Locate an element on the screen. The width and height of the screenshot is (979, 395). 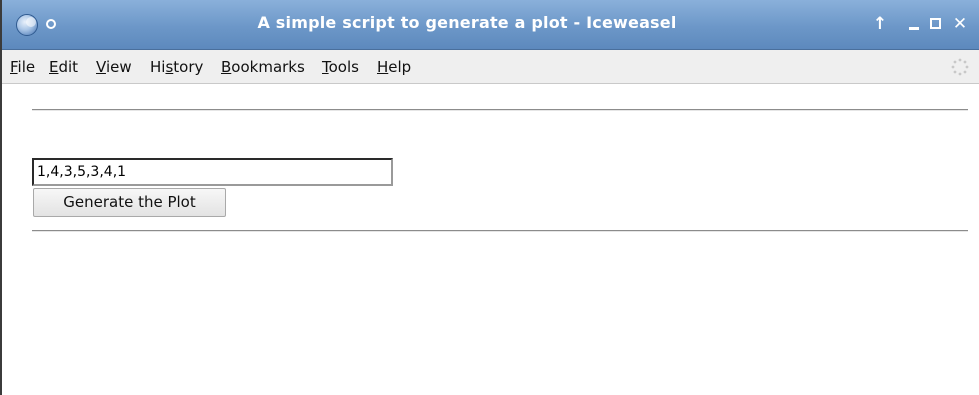
menu-view-label: iew is located at coordinates (118, 67).